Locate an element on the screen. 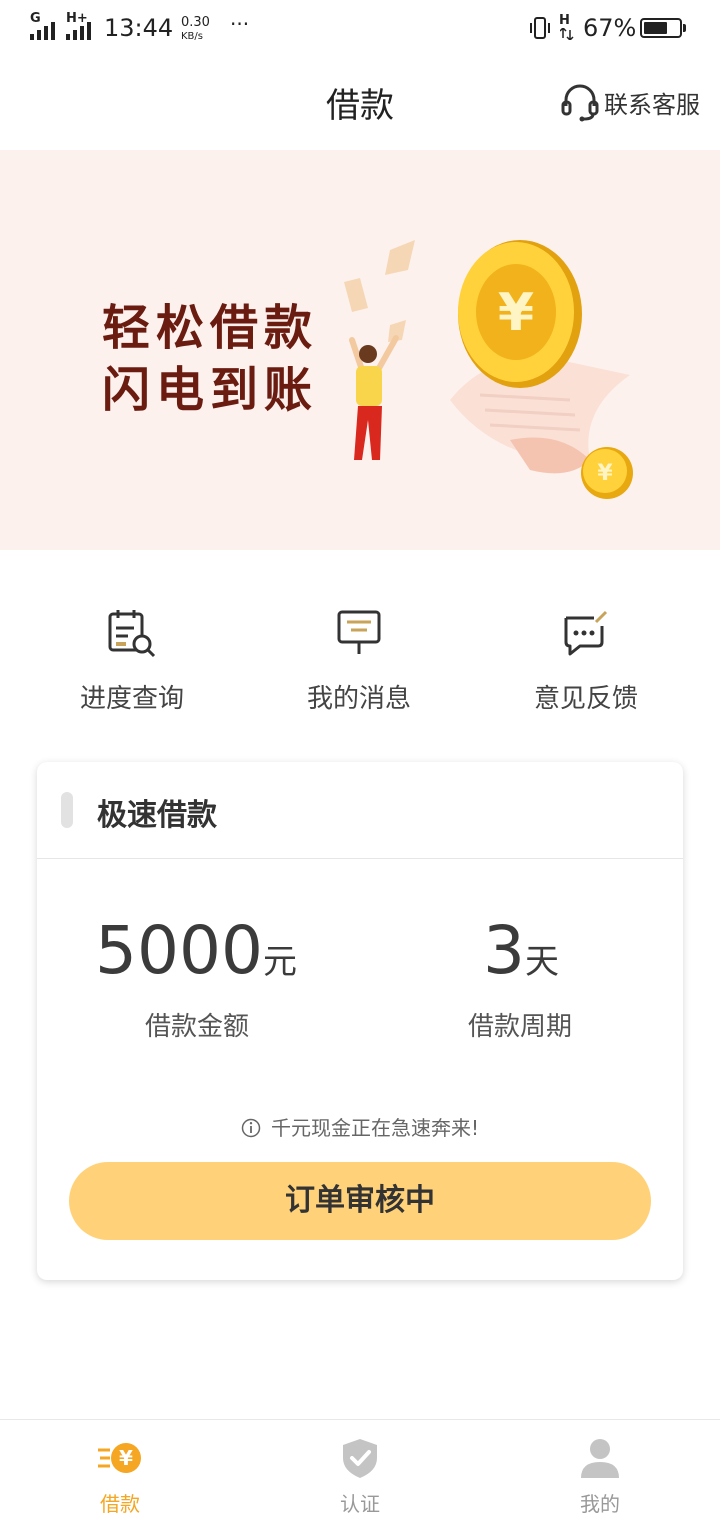 Image resolution: width=720 pixels, height=1521 pixels. vibrate-icon is located at coordinates (540, 28).